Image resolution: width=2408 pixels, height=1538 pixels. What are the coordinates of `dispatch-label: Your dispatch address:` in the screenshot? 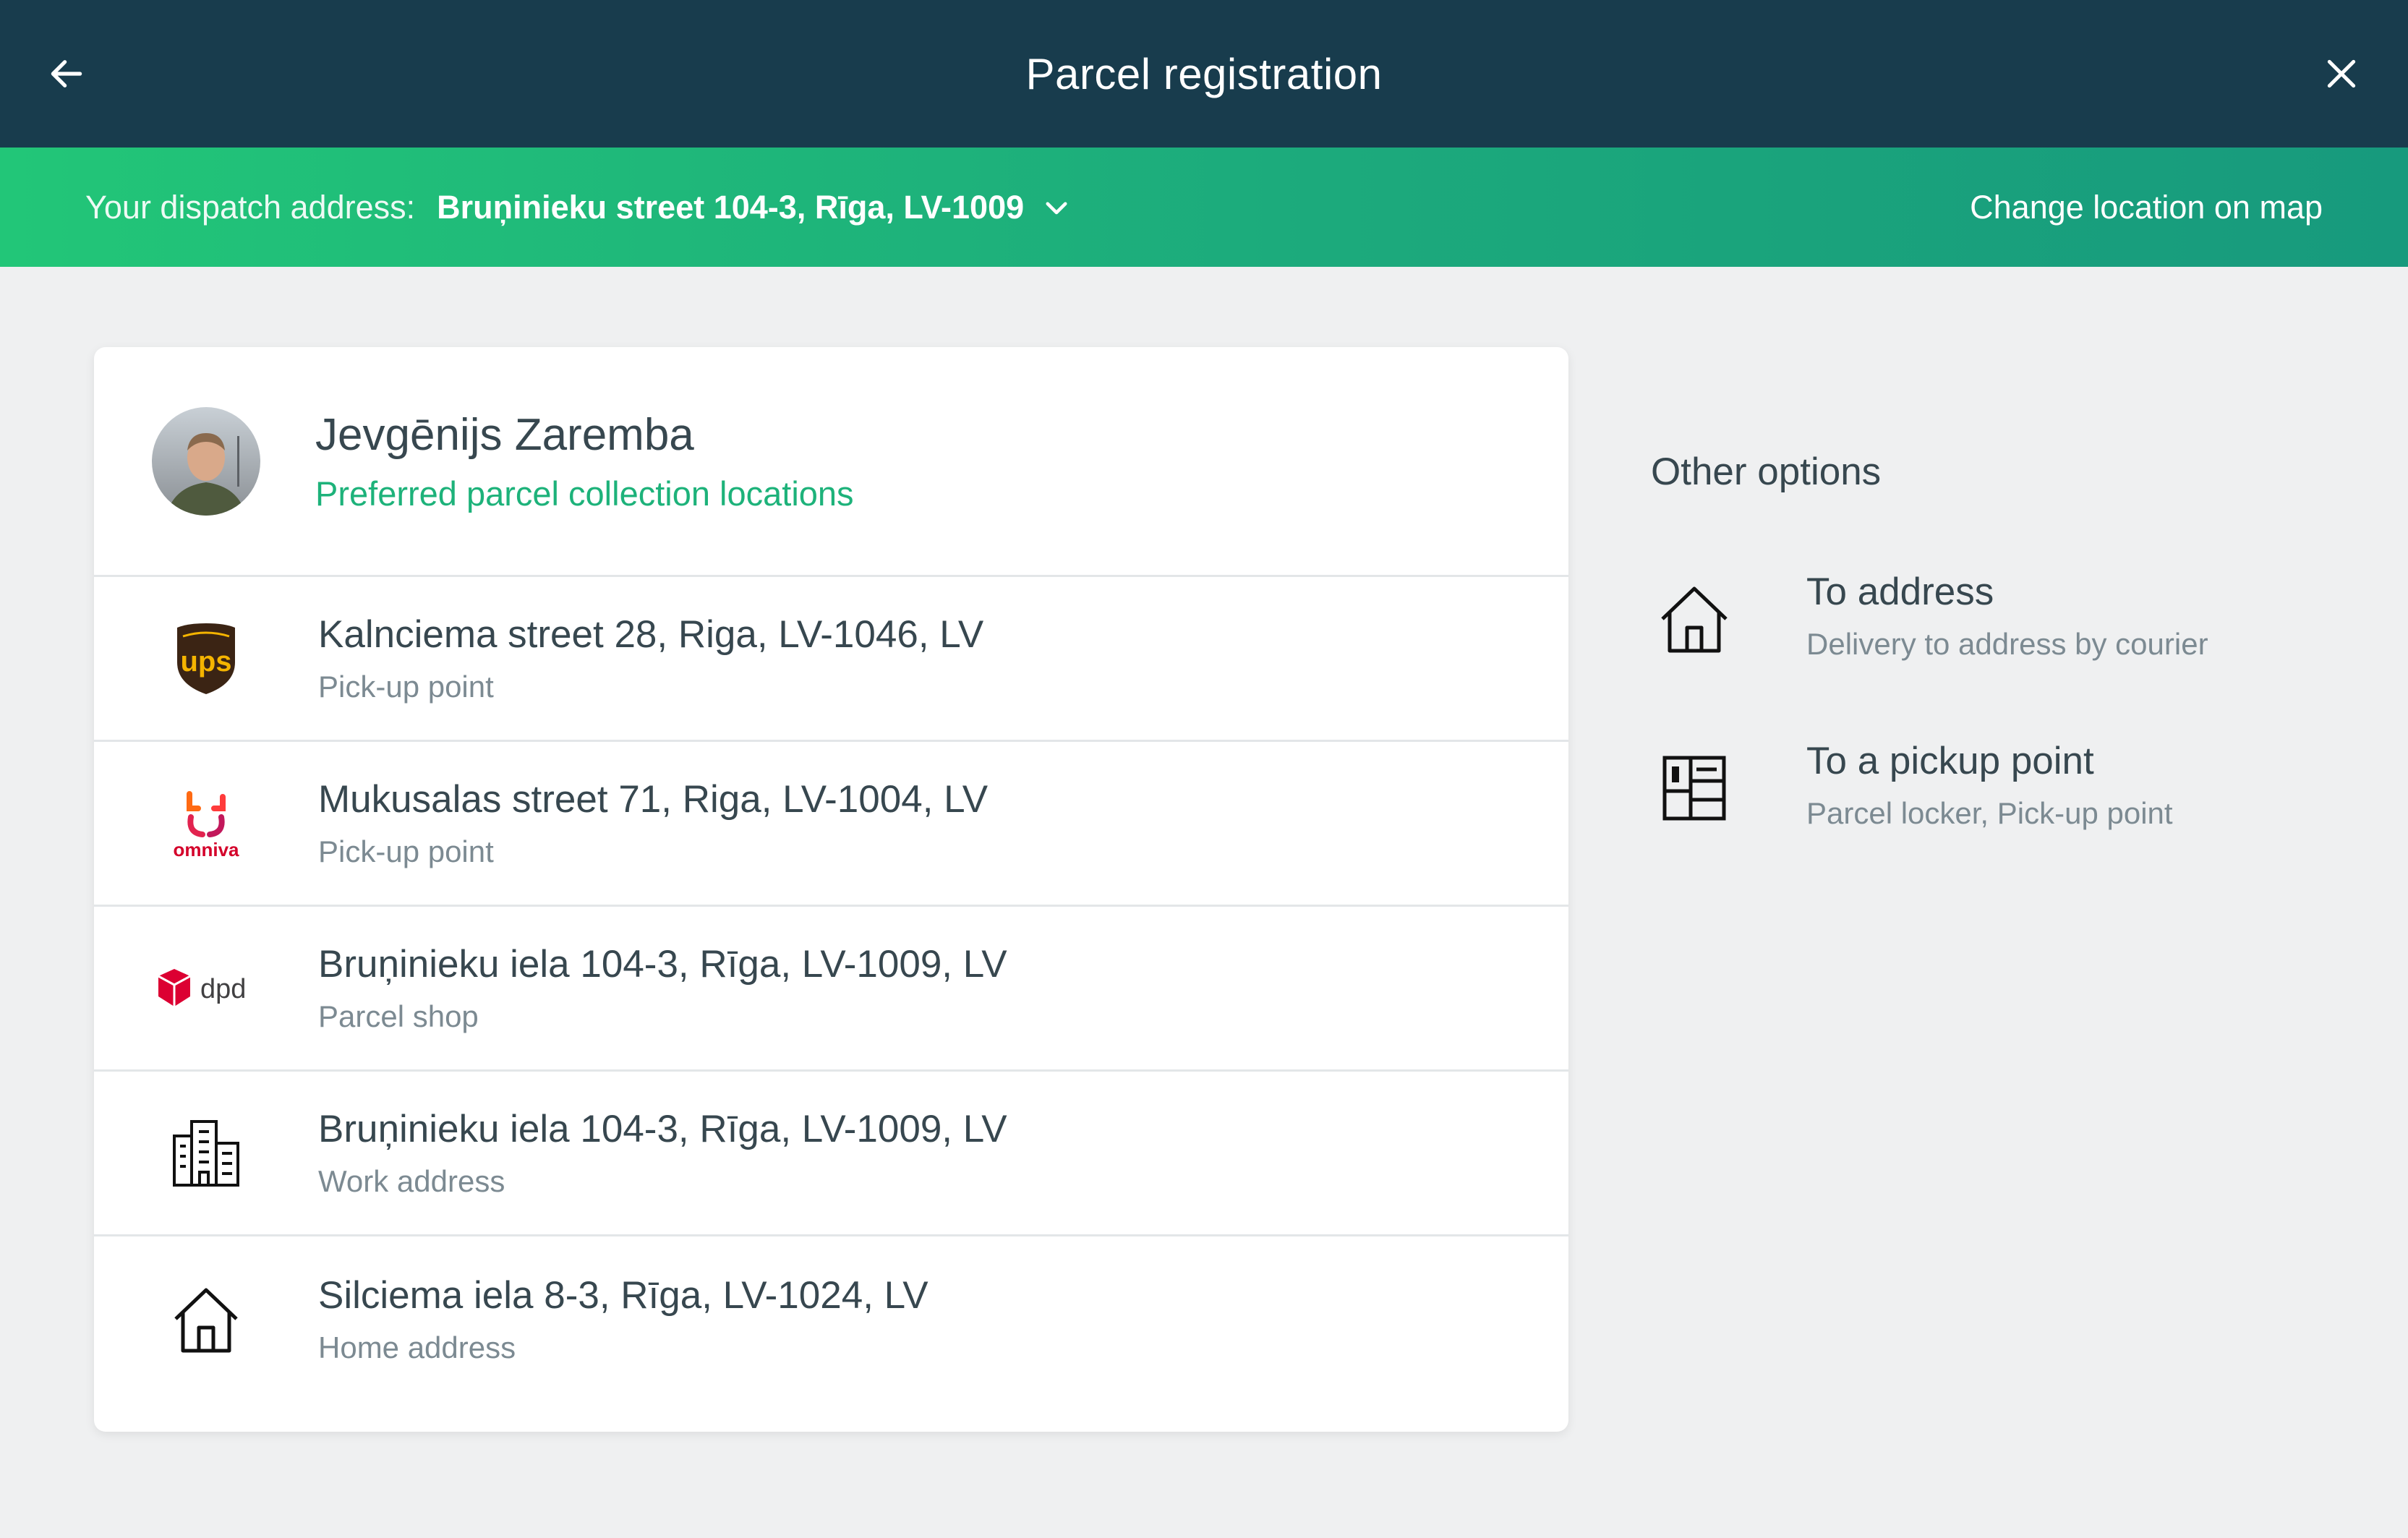 It's located at (250, 207).